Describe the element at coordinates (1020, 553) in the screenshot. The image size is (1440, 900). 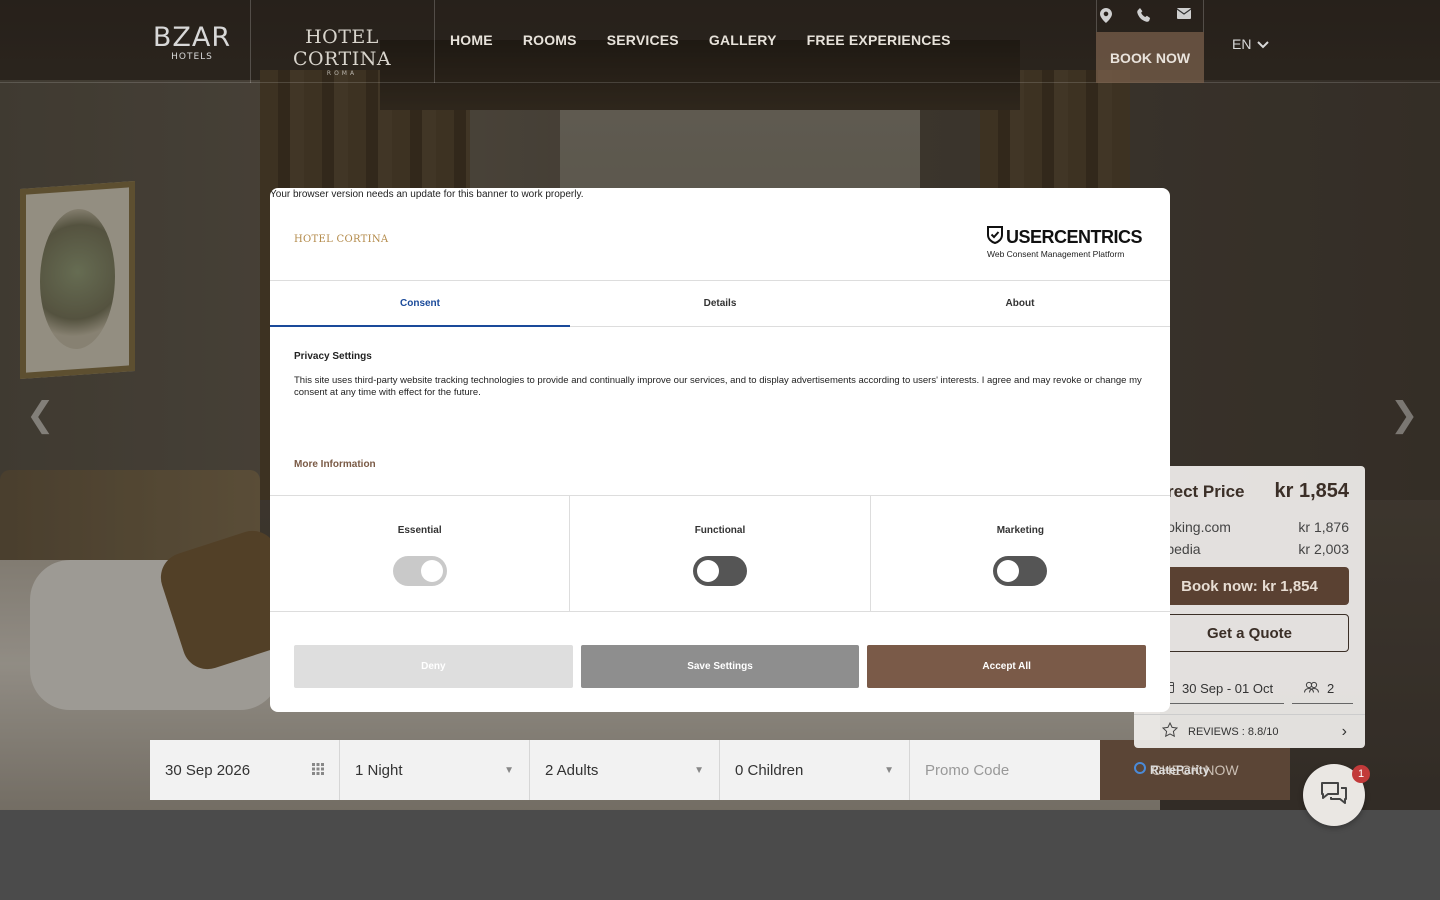
I see `category-marketing: Marketing` at that location.